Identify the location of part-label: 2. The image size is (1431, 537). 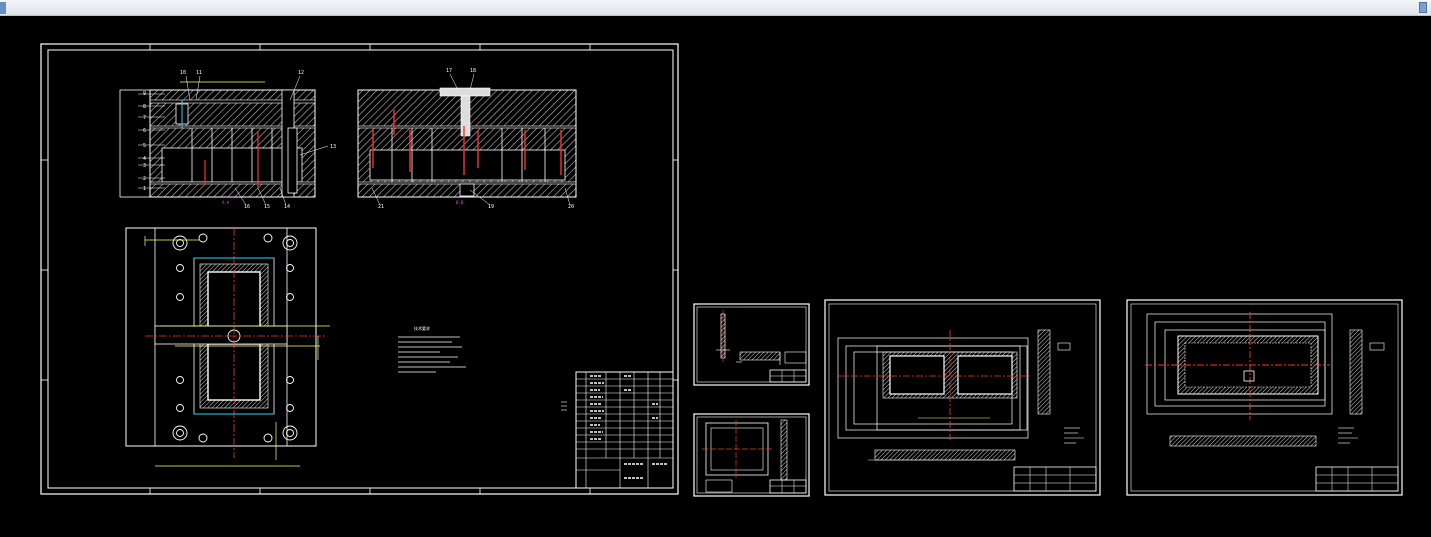
(144, 179).